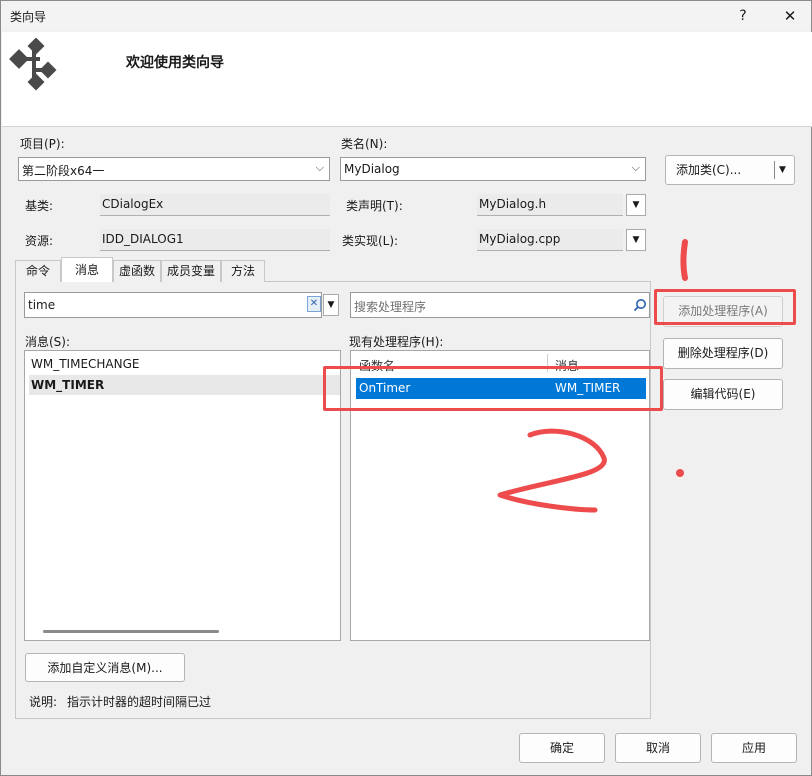  I want to click on message-search-value: time, so click(42, 305).